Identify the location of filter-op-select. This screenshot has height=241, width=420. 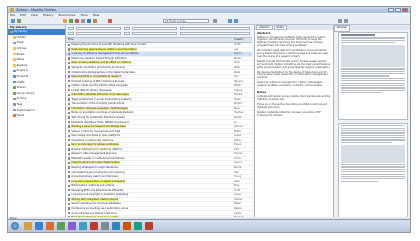
(127, 28).